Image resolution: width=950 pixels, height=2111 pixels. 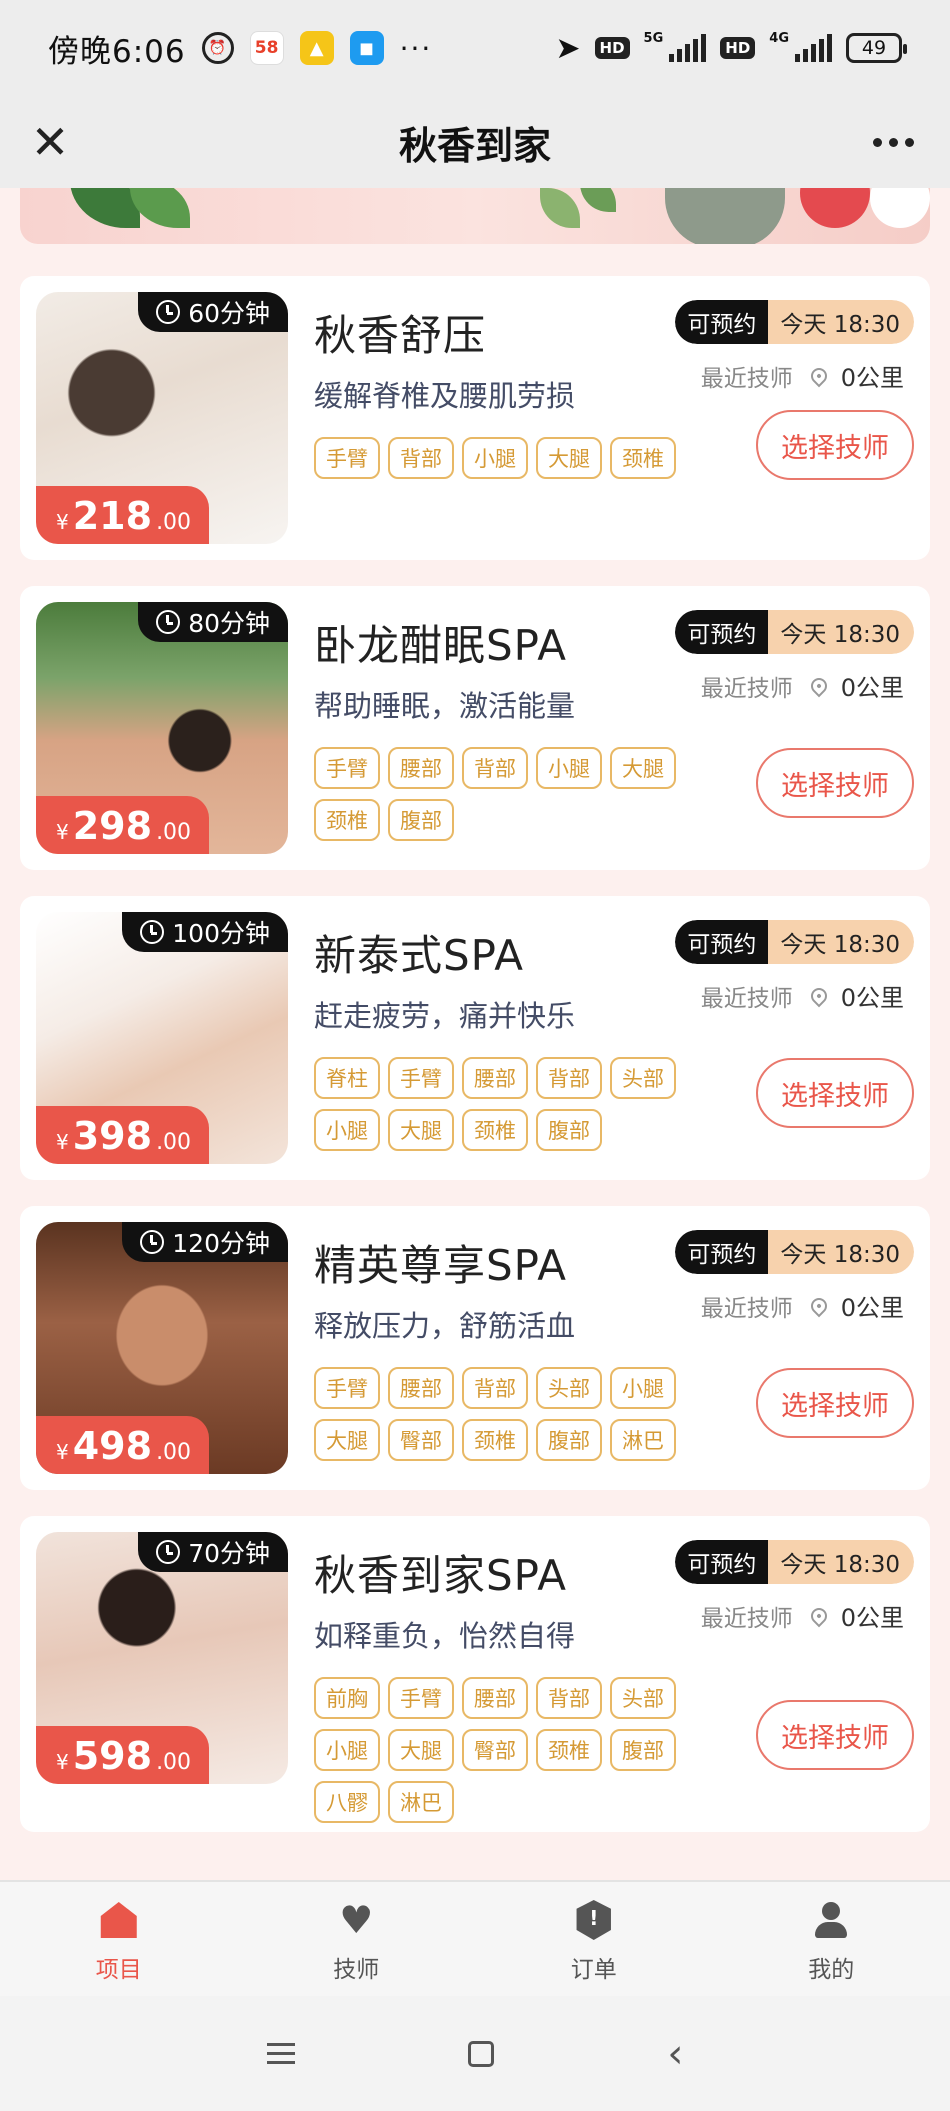 What do you see at coordinates (831, 1970) in the screenshot?
I see `tab-label: 我的` at bounding box center [831, 1970].